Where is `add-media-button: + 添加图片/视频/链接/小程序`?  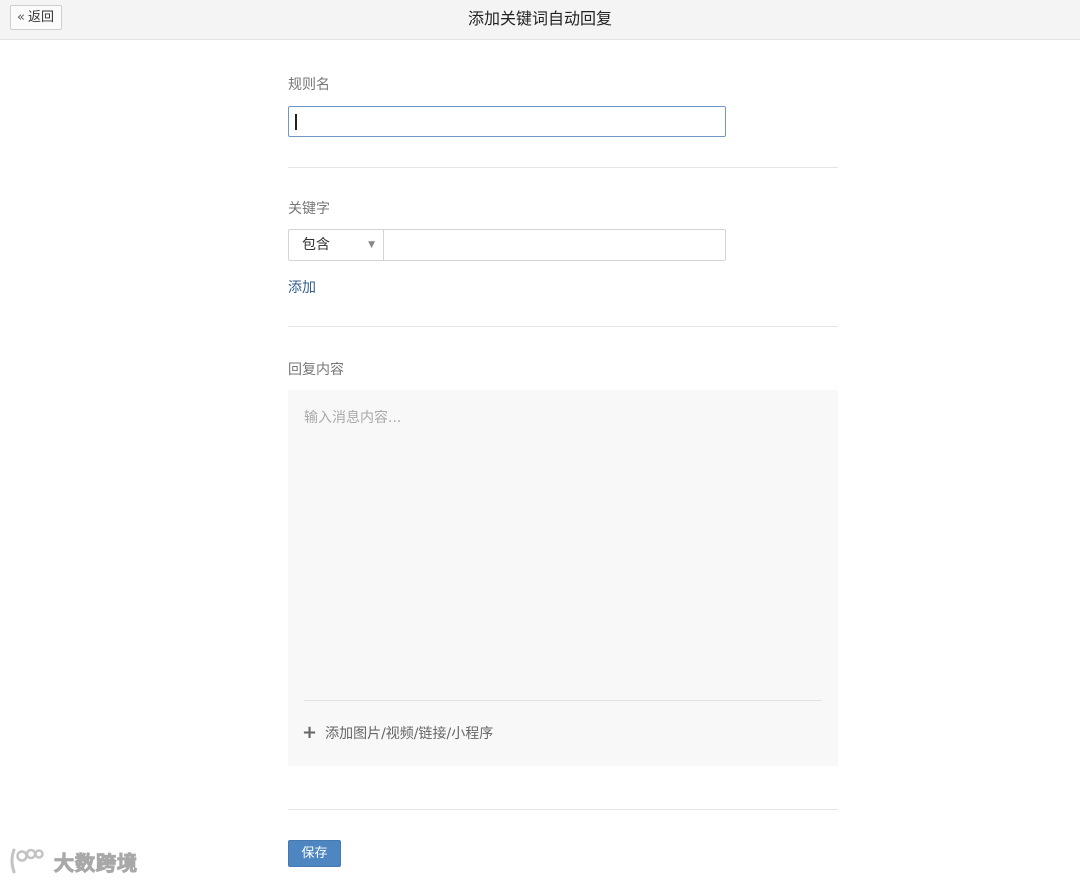 add-media-button: + 添加图片/视频/链接/小程序 is located at coordinates (397, 733).